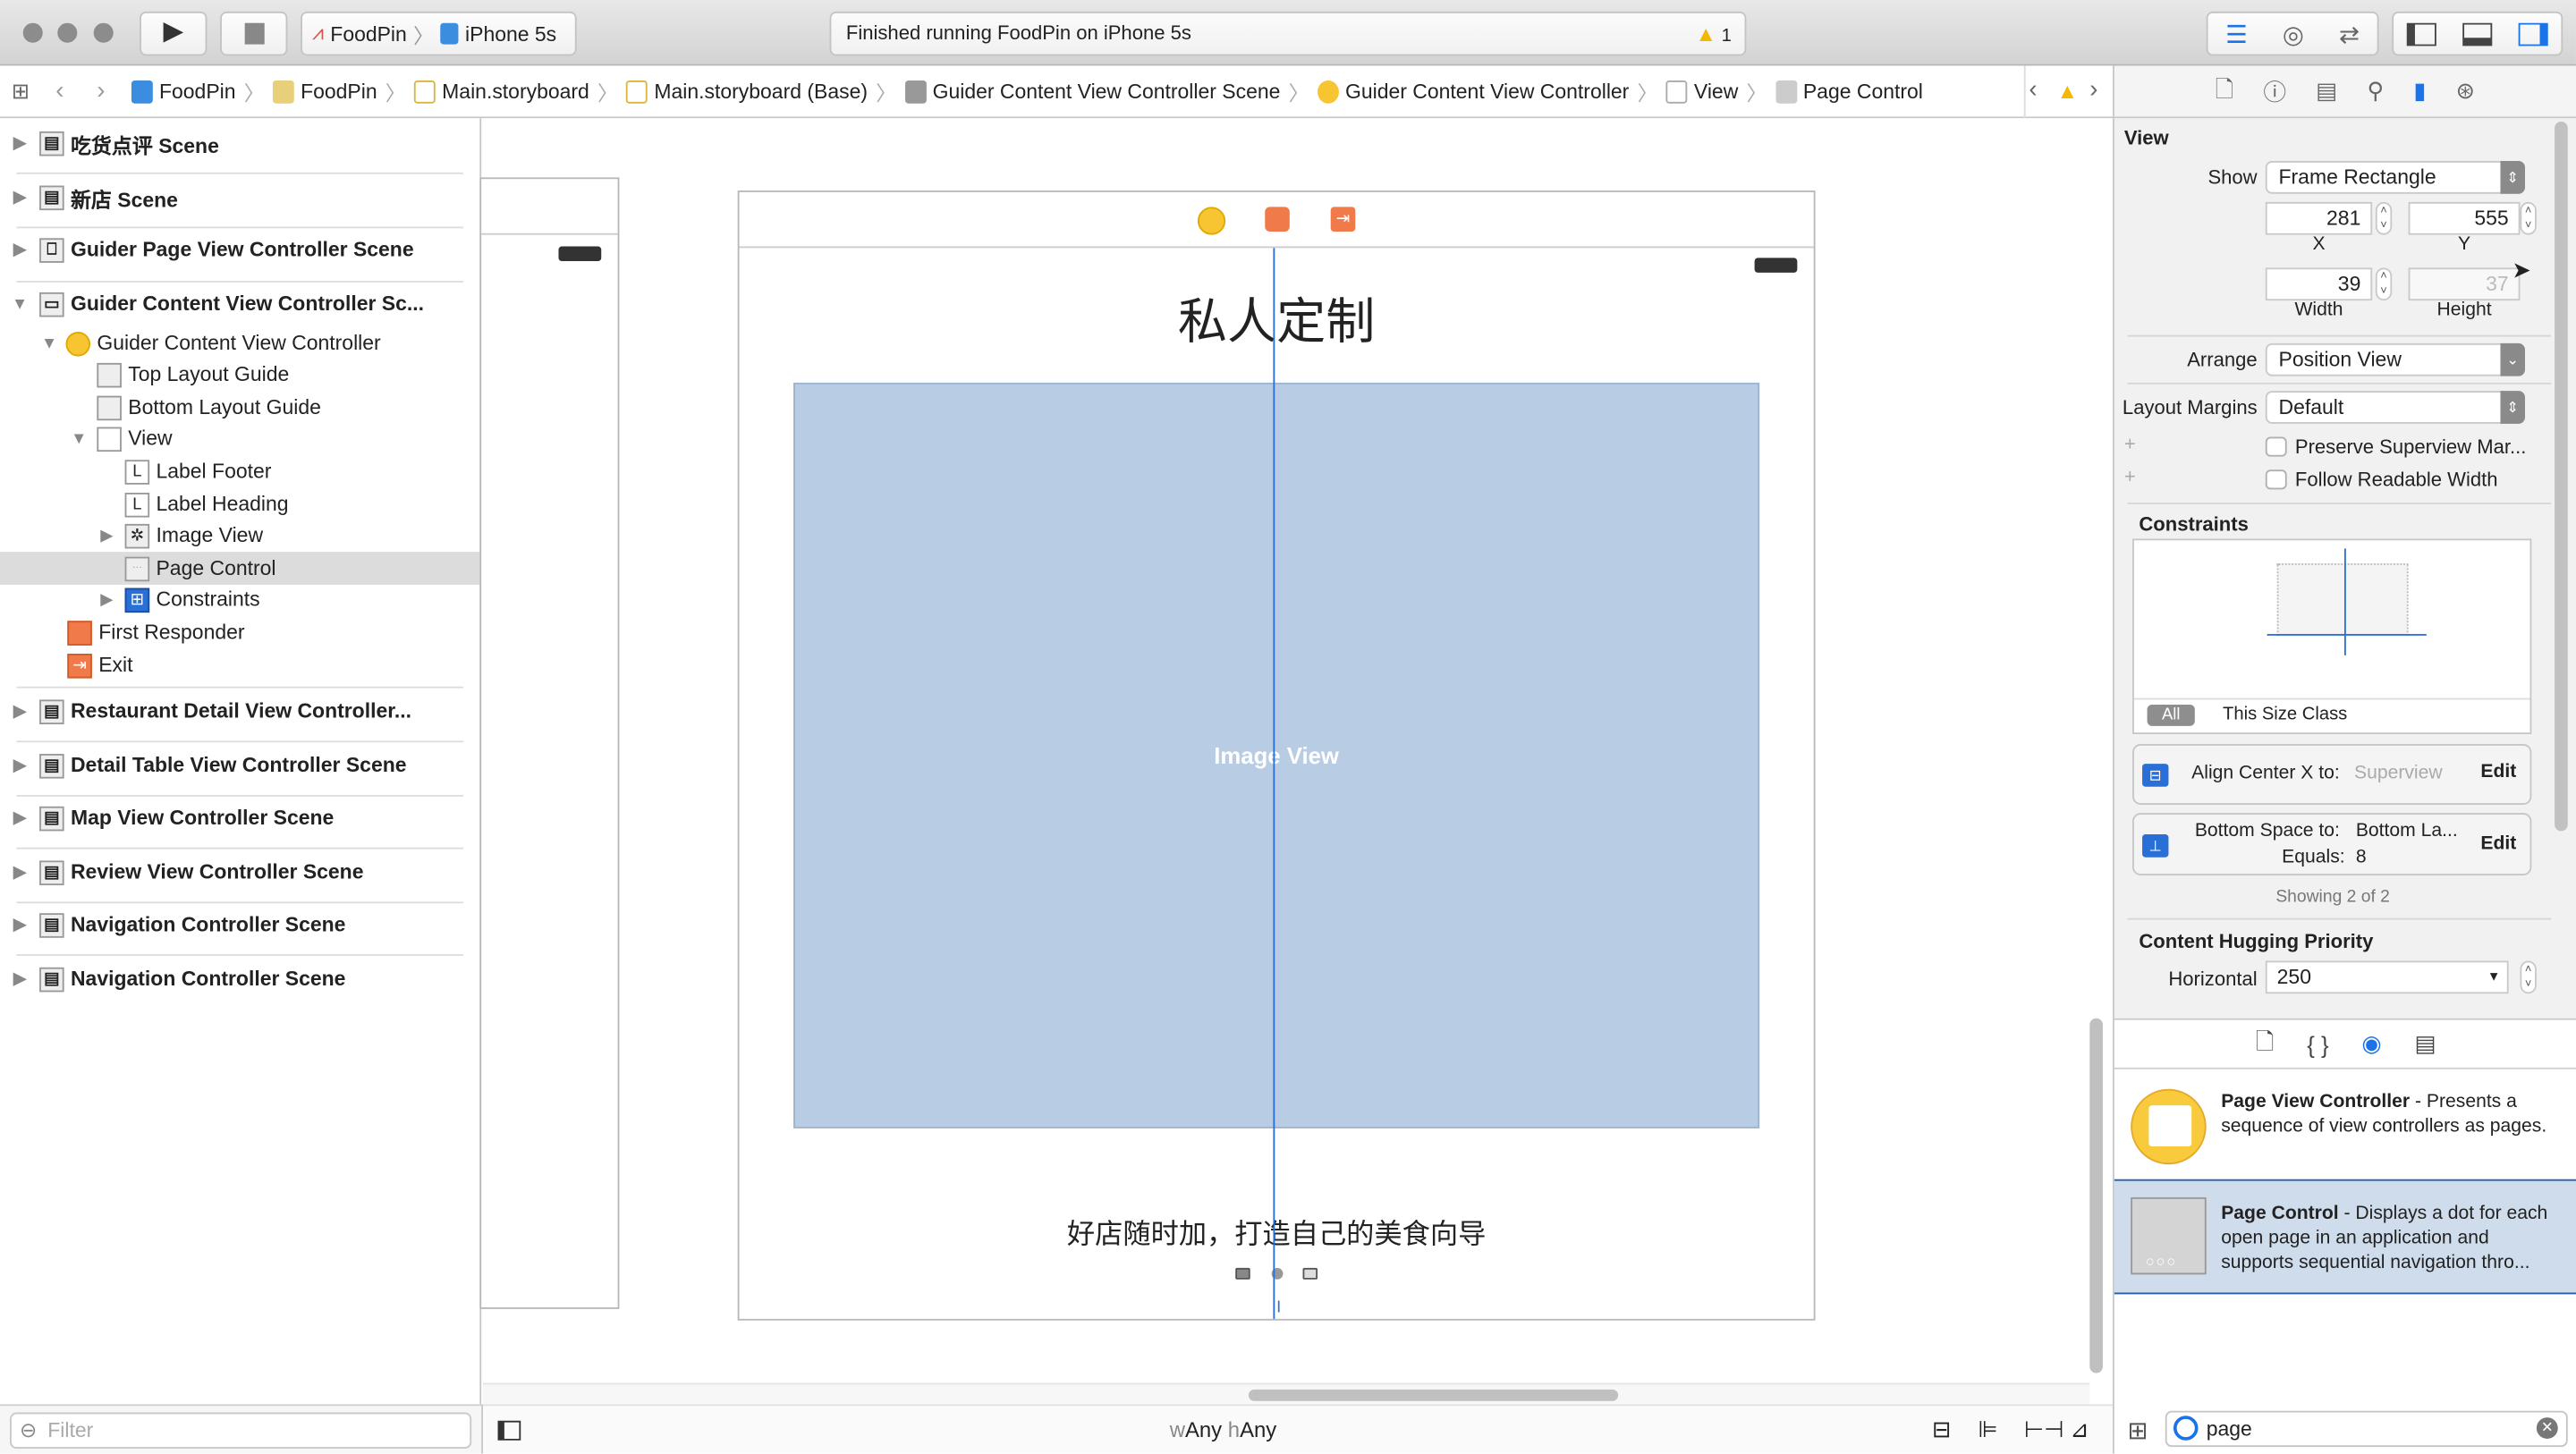  What do you see at coordinates (240, 503) in the screenshot?
I see `tree-item-label-heading: L Label Heading` at bounding box center [240, 503].